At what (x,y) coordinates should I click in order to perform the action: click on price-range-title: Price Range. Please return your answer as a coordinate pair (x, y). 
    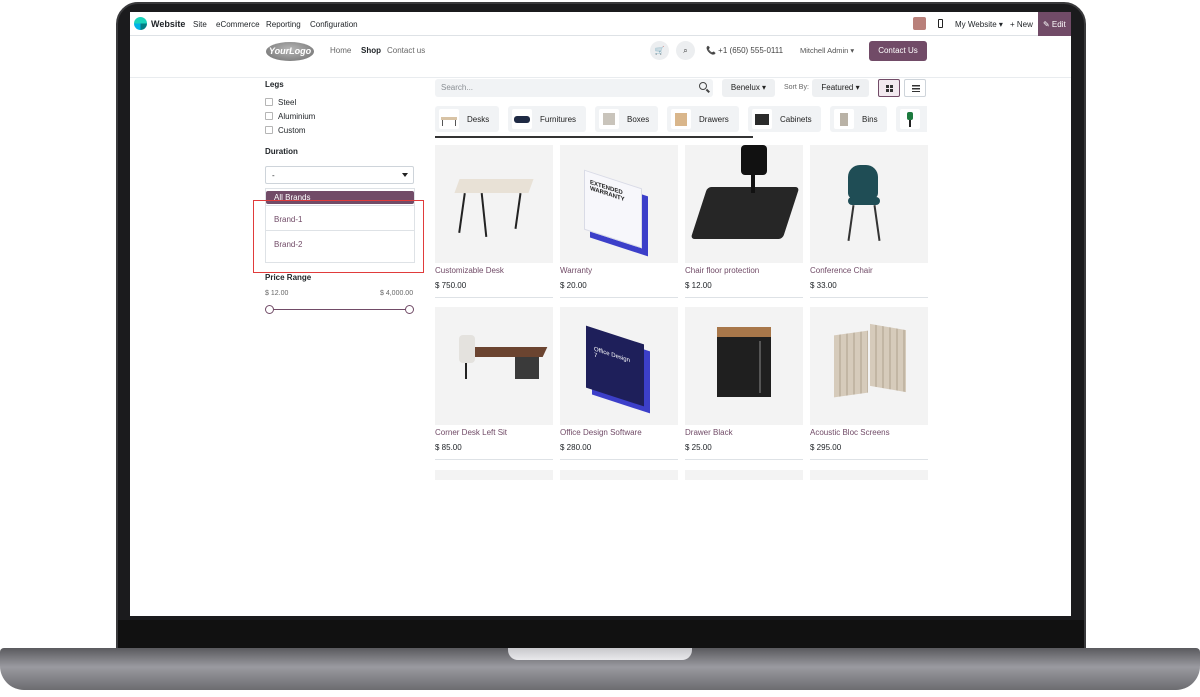
    Looking at the image, I should click on (288, 277).